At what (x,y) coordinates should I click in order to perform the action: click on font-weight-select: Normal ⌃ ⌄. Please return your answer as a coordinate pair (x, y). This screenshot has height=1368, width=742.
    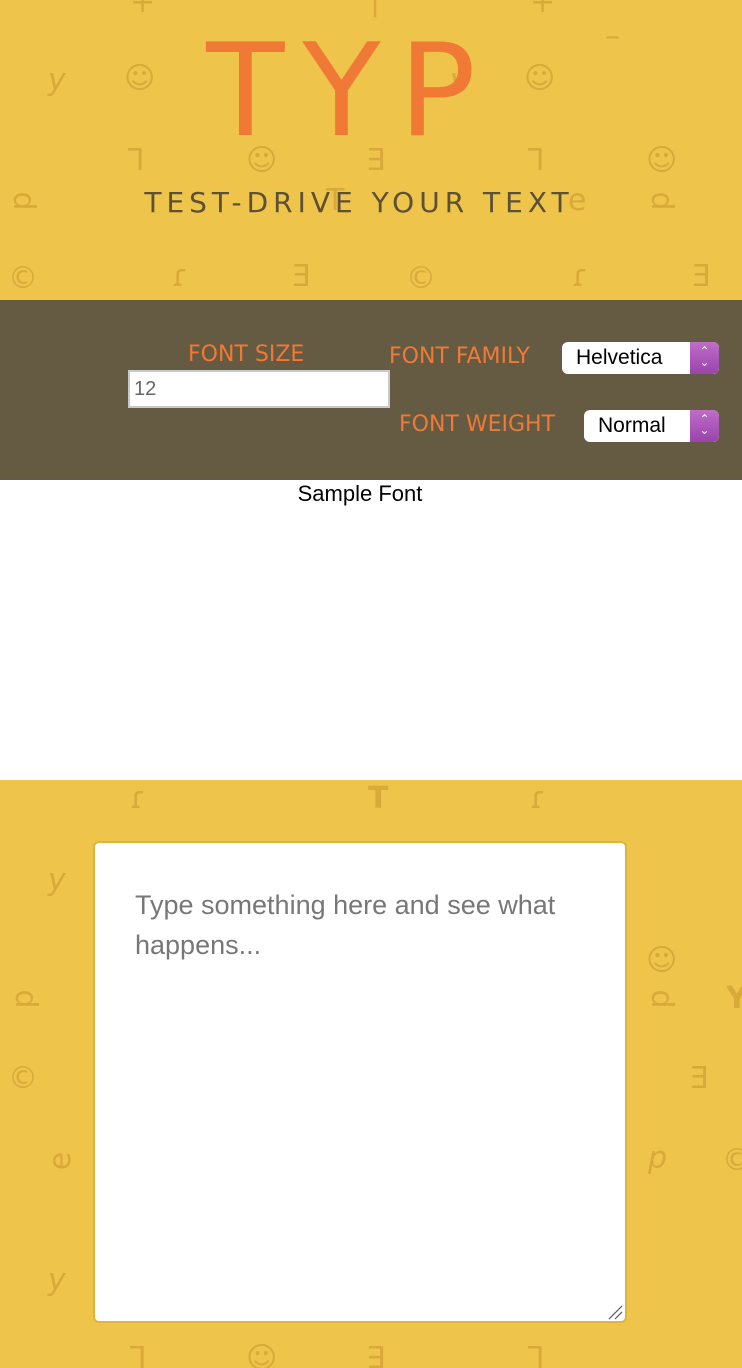
    Looking at the image, I should click on (651, 426).